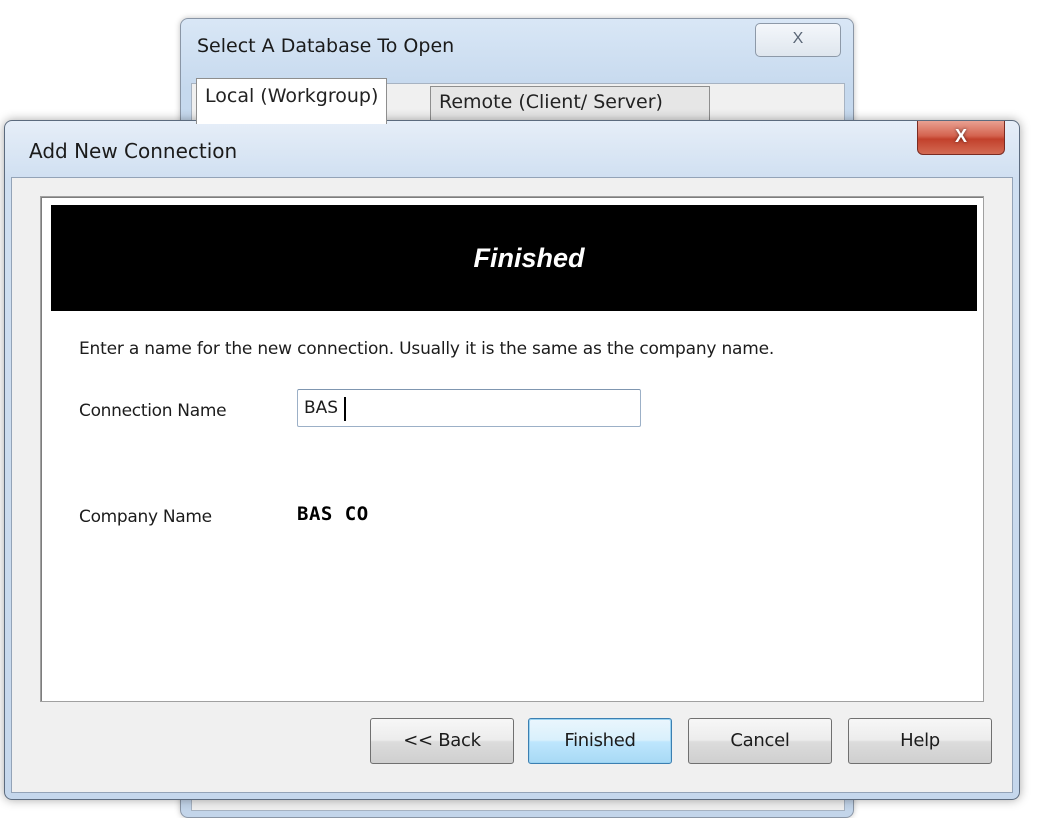  What do you see at coordinates (326, 46) in the screenshot?
I see `background-dialog-title: Select A Database To Open` at bounding box center [326, 46].